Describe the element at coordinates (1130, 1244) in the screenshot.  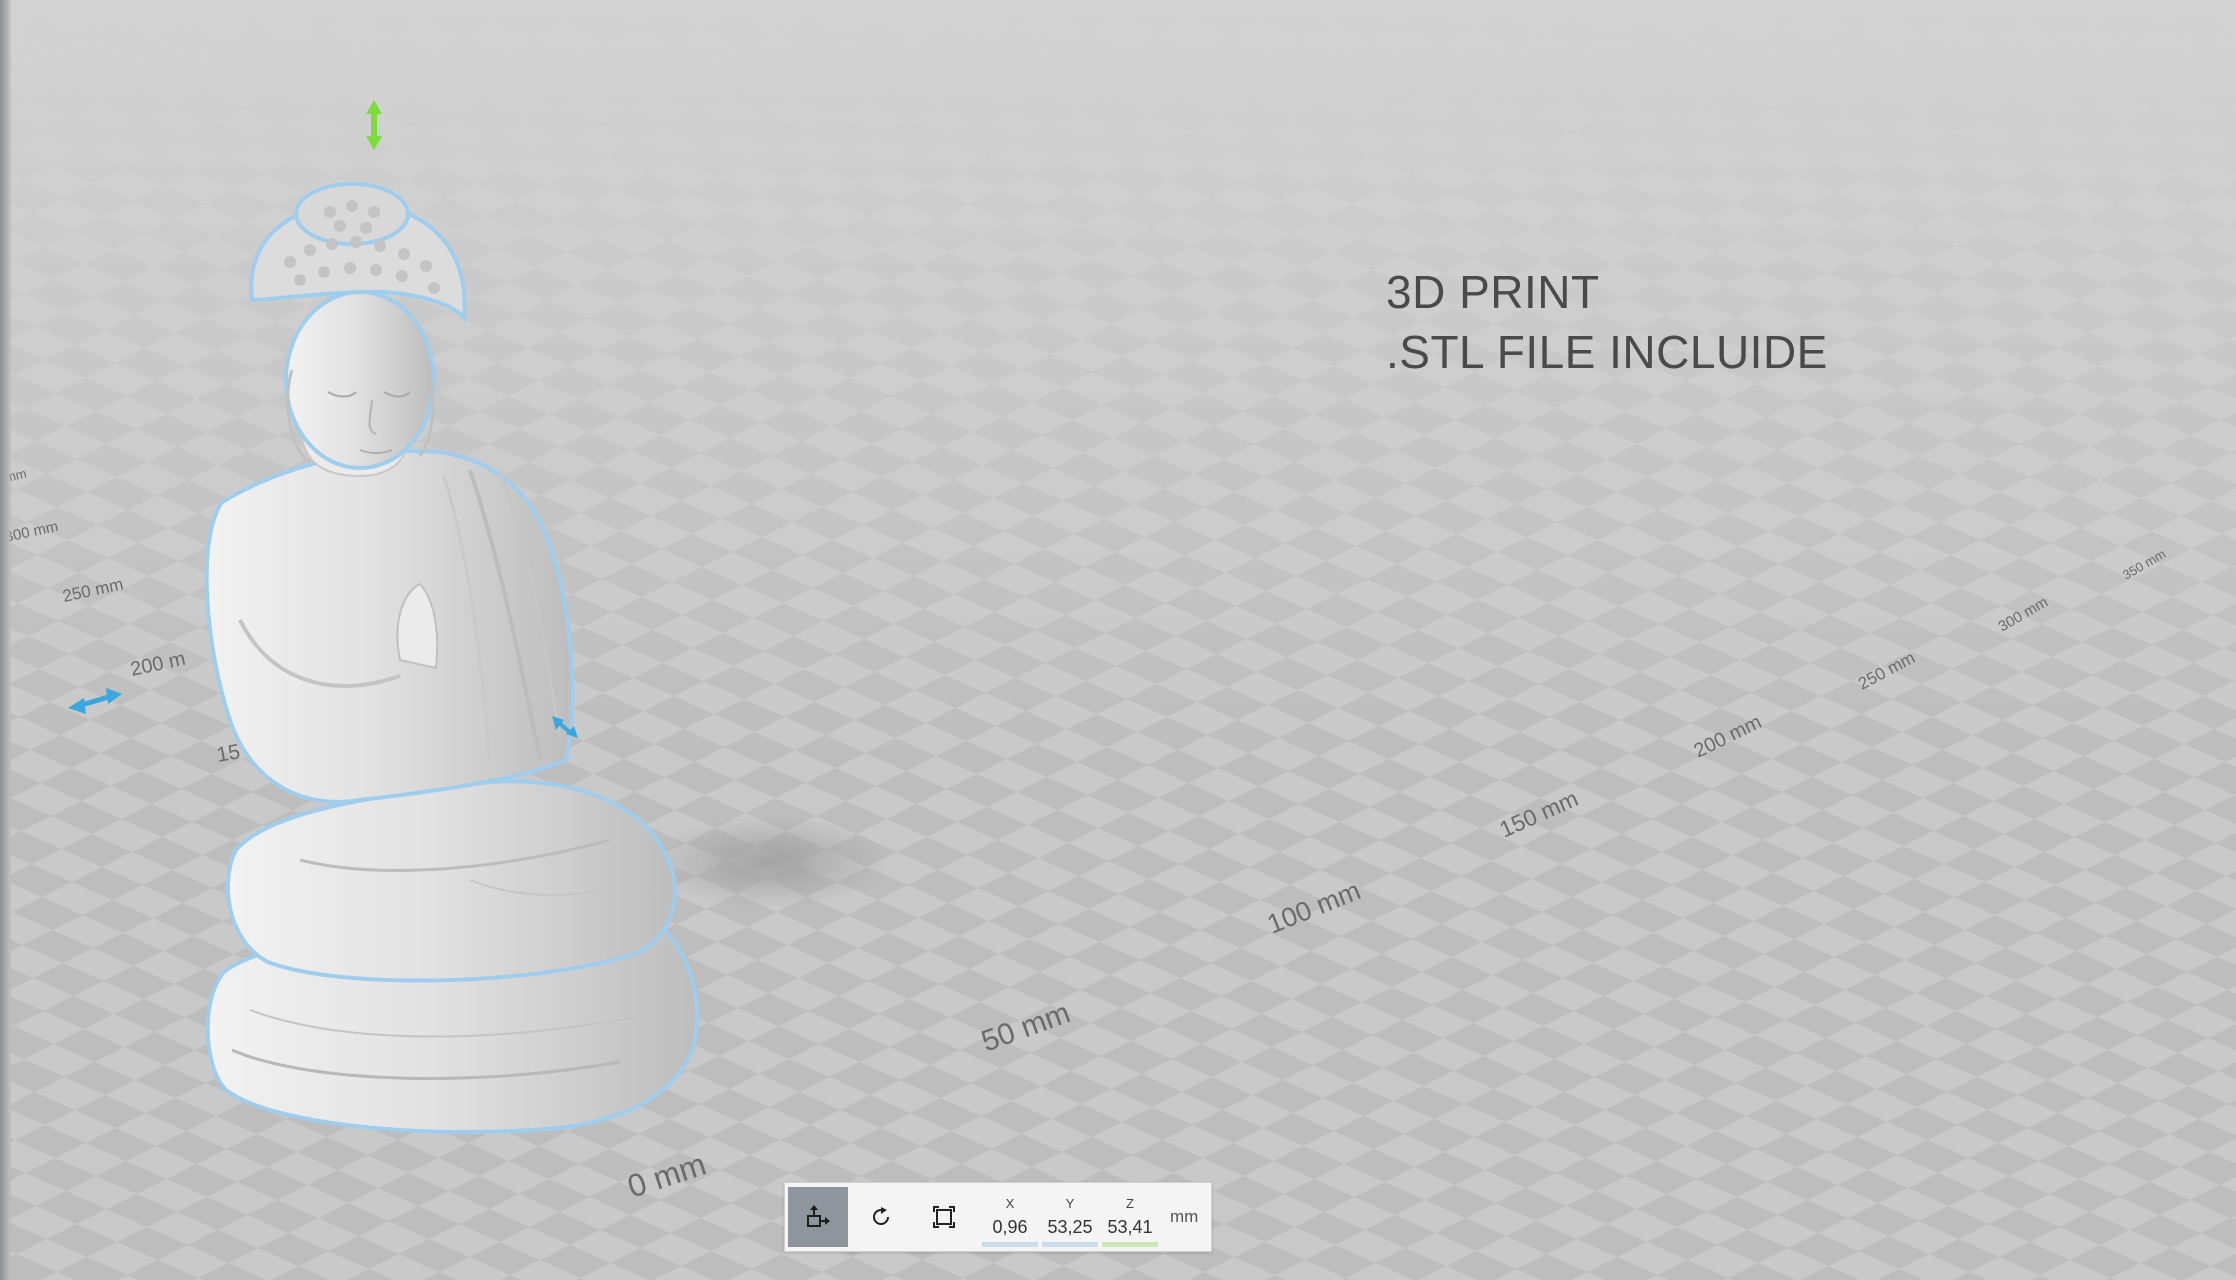
I see `z-axis-bar` at that location.